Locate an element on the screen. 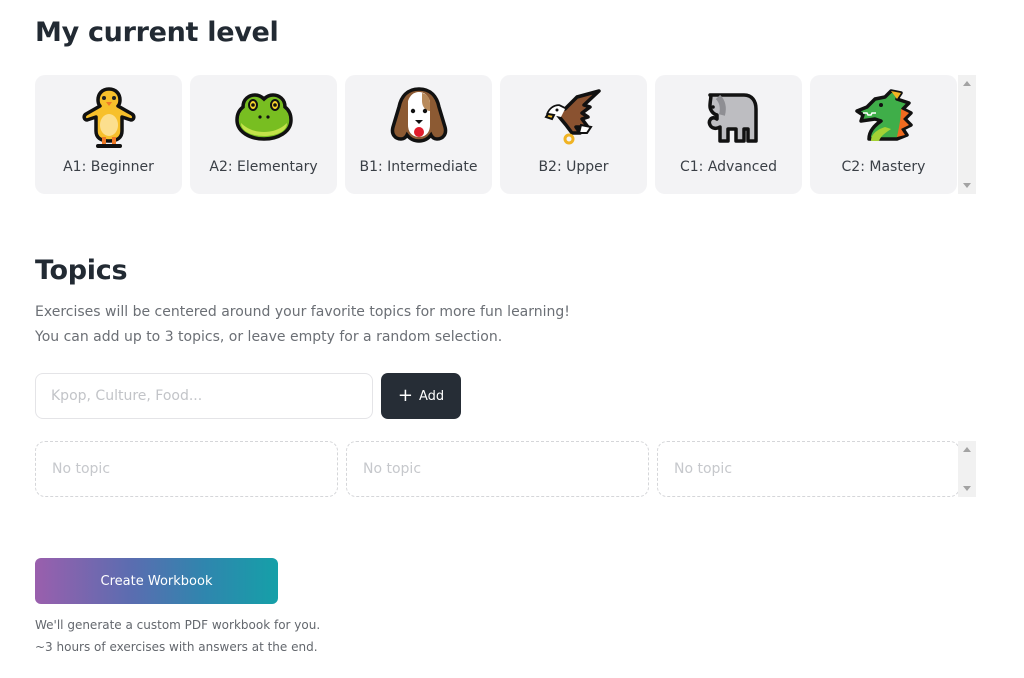  topic-input is located at coordinates (204, 396).